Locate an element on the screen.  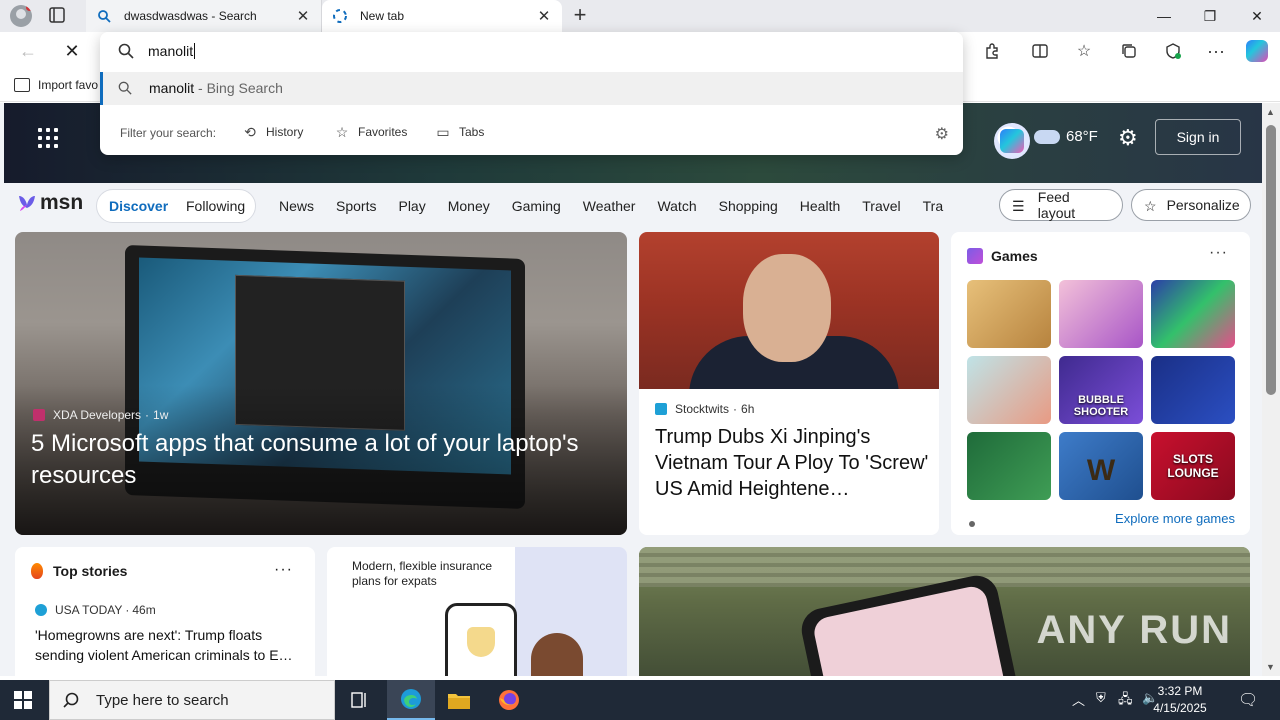
nav-link: Health is located at coordinates (820, 206).